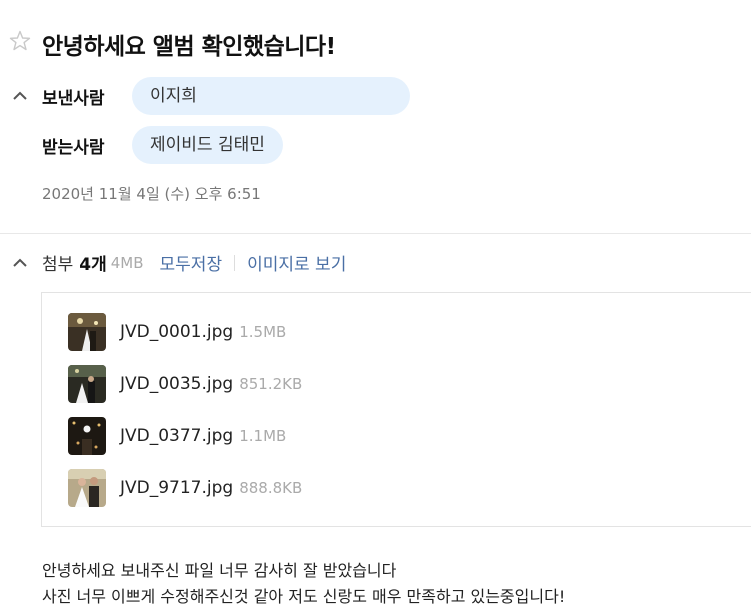  What do you see at coordinates (271, 384) in the screenshot?
I see `attachment-size: 851.2KB` at bounding box center [271, 384].